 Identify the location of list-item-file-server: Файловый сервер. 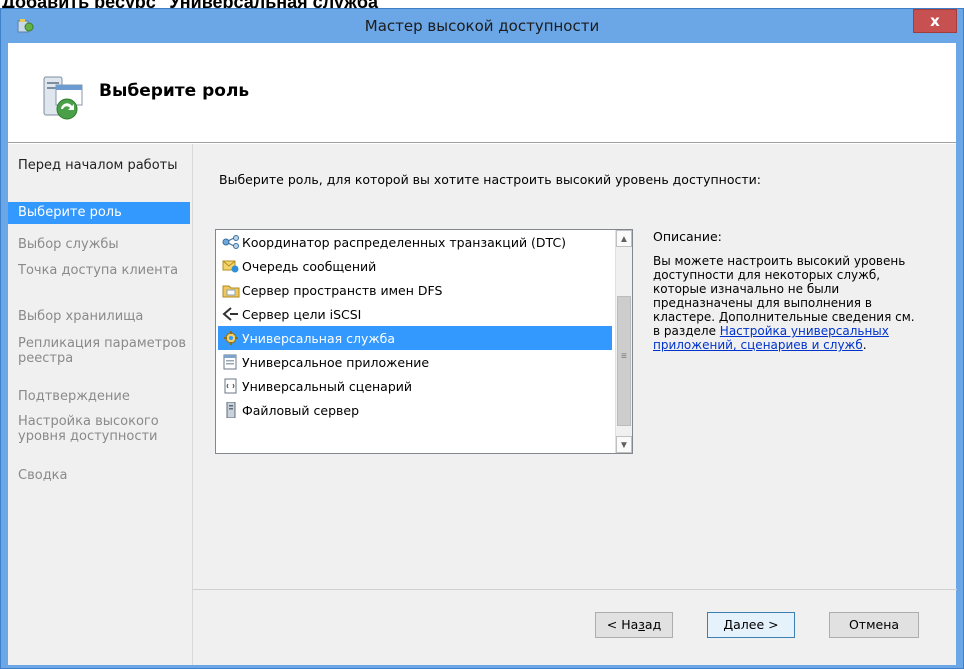
(415, 410).